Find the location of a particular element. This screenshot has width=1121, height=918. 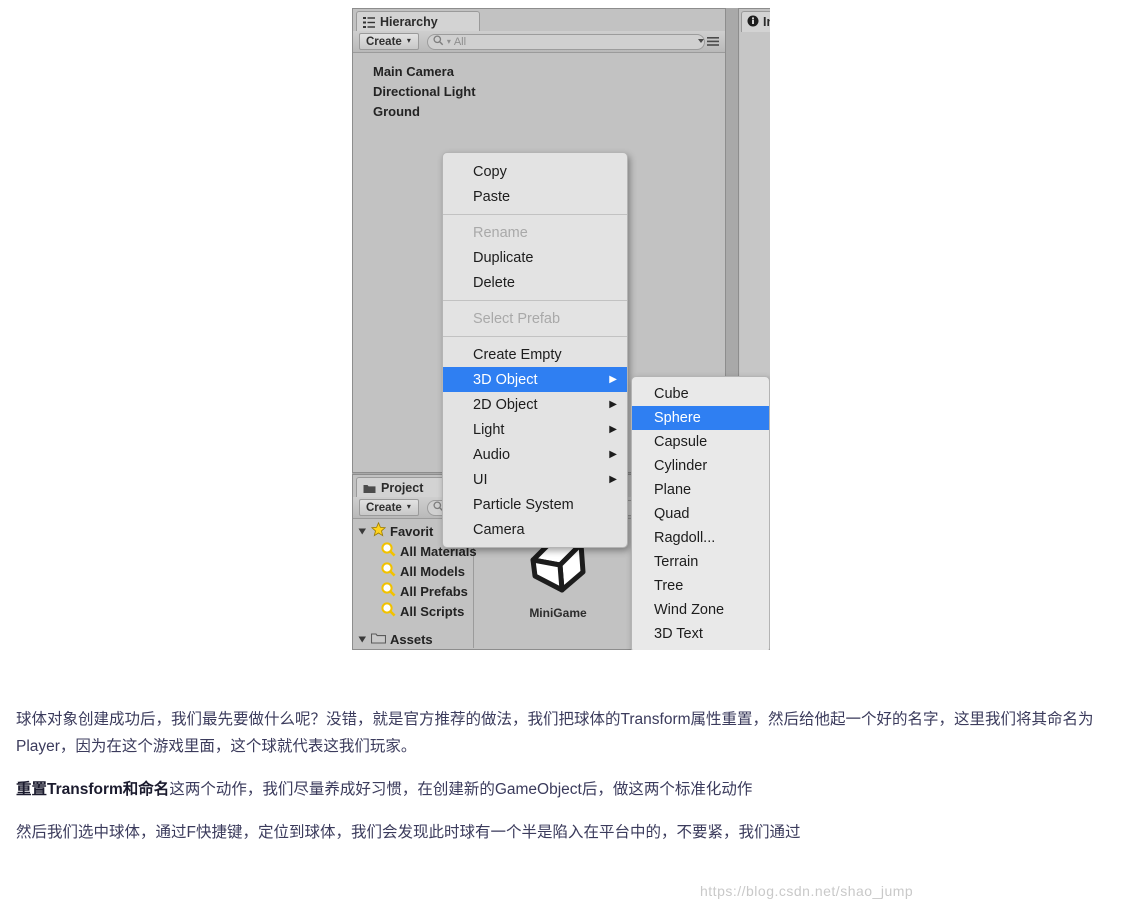

submenu-item-label: 3D Text is located at coordinates (678, 634).